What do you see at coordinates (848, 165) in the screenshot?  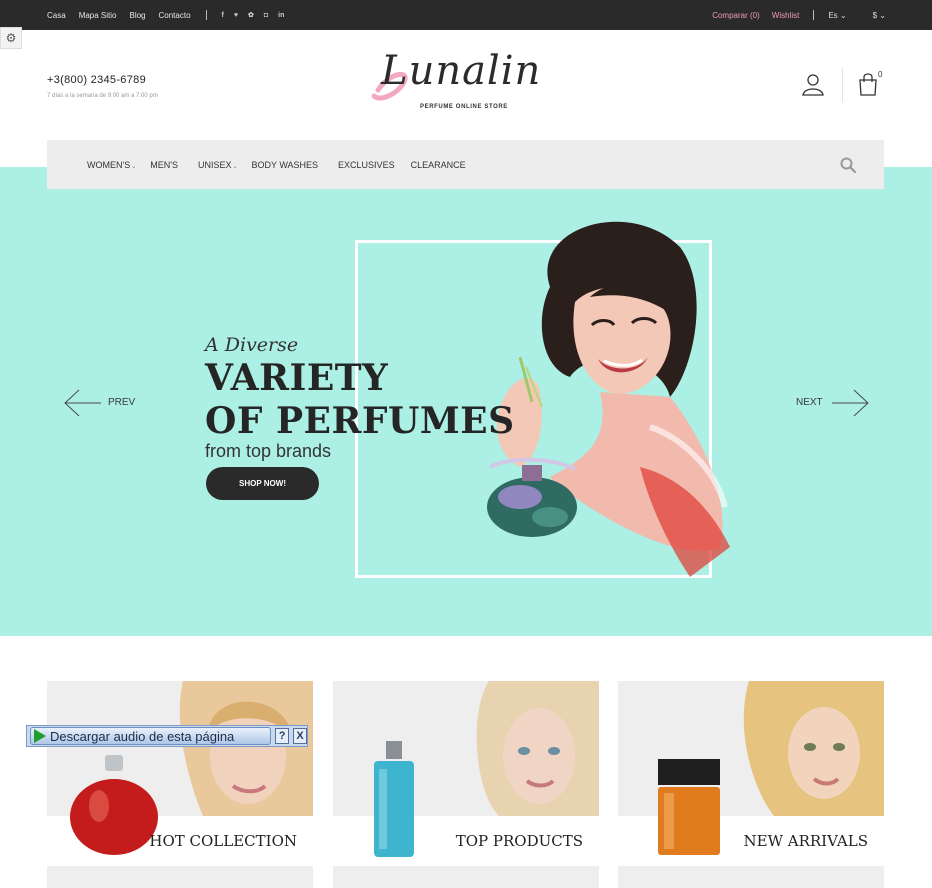 I see `search-icon` at bounding box center [848, 165].